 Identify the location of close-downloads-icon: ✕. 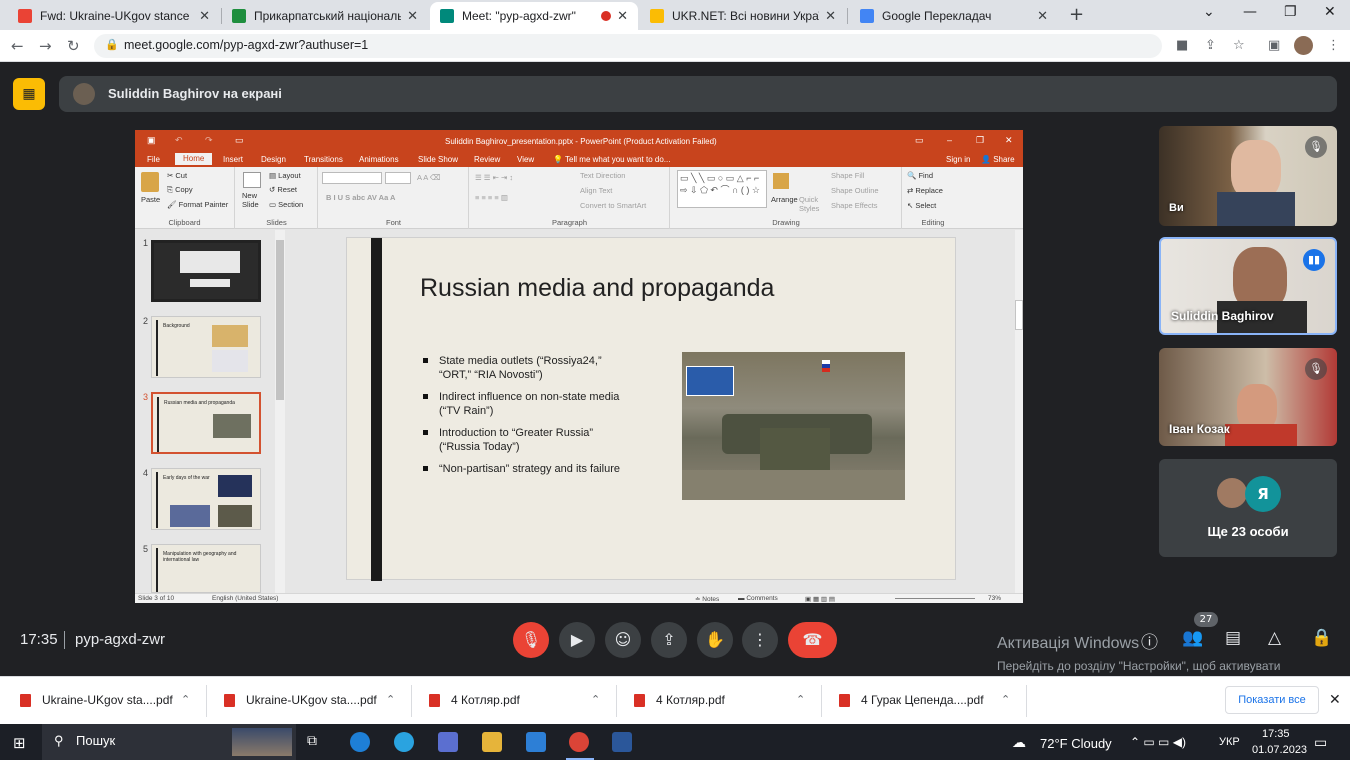
(1335, 700).